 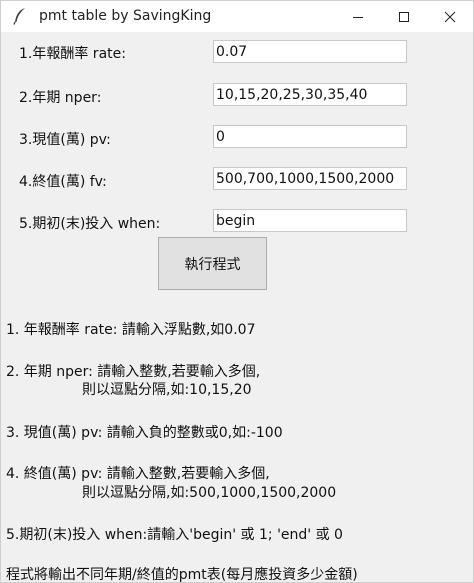 I want to click on pv-input, so click(x=310, y=136).